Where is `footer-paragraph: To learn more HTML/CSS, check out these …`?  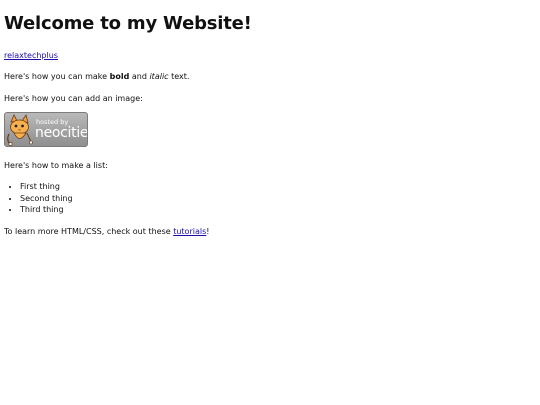 footer-paragraph: To learn more HTML/CSS, check out these … is located at coordinates (106, 231).